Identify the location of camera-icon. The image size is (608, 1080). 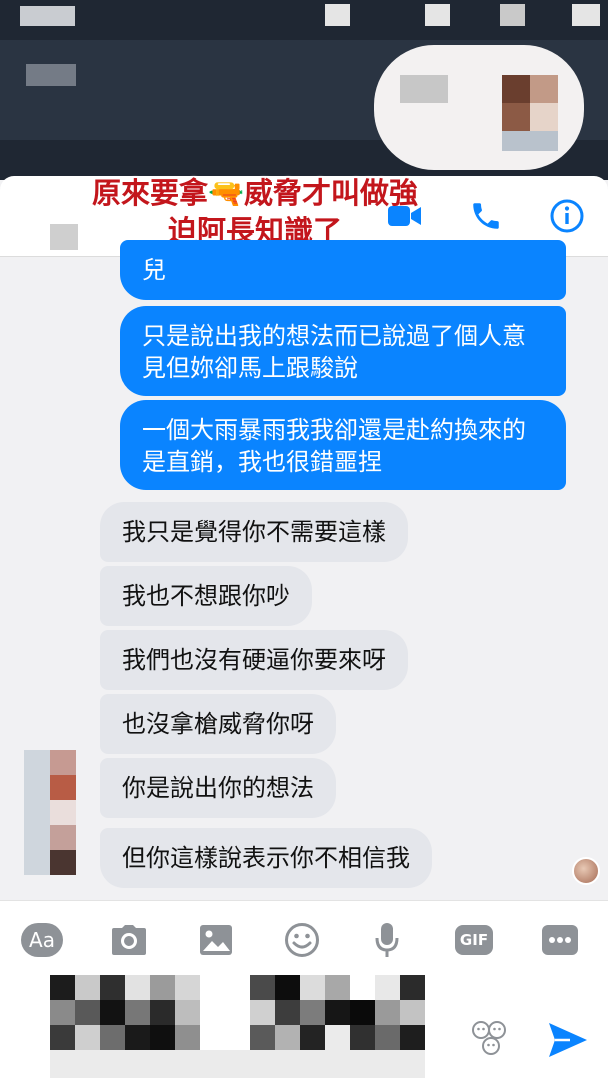
(129, 940).